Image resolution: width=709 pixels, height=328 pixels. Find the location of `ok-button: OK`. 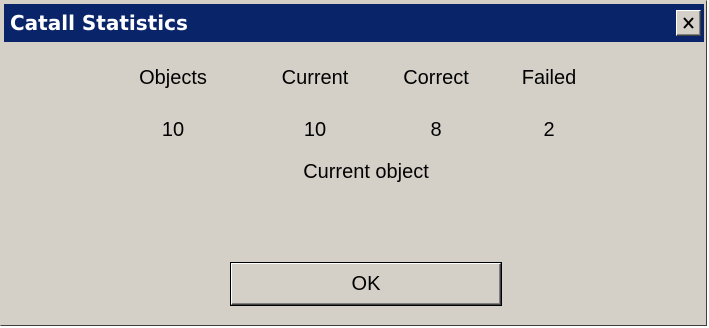

ok-button: OK is located at coordinates (366, 284).